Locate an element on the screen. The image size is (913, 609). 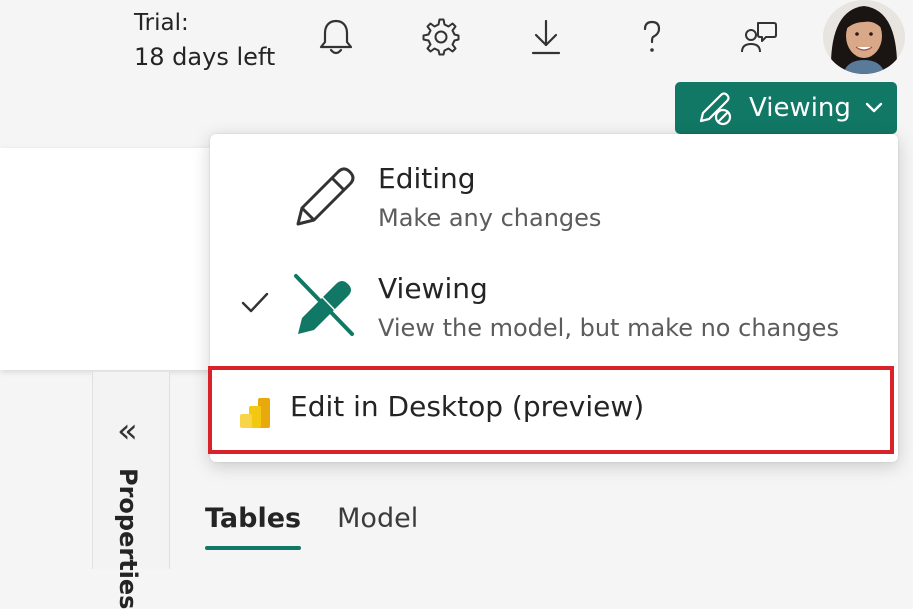
editing-title: Editing is located at coordinates (427, 178).